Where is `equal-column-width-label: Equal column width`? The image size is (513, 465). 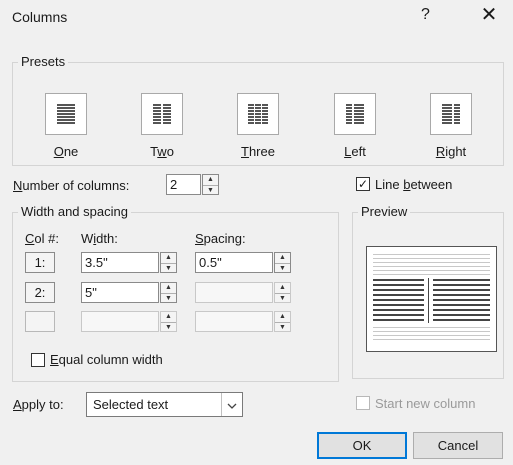 equal-column-width-label: Equal column width is located at coordinates (106, 359).